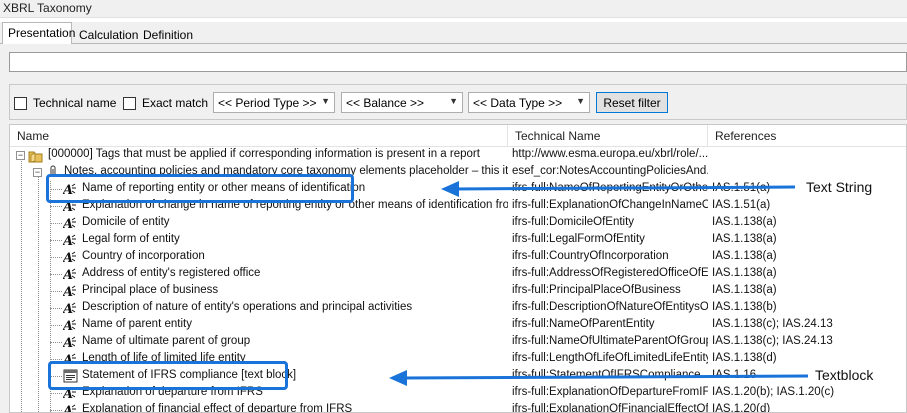 This screenshot has width=907, height=413. What do you see at coordinates (150, 290) in the screenshot?
I see `row-name: Principal place of business` at bounding box center [150, 290].